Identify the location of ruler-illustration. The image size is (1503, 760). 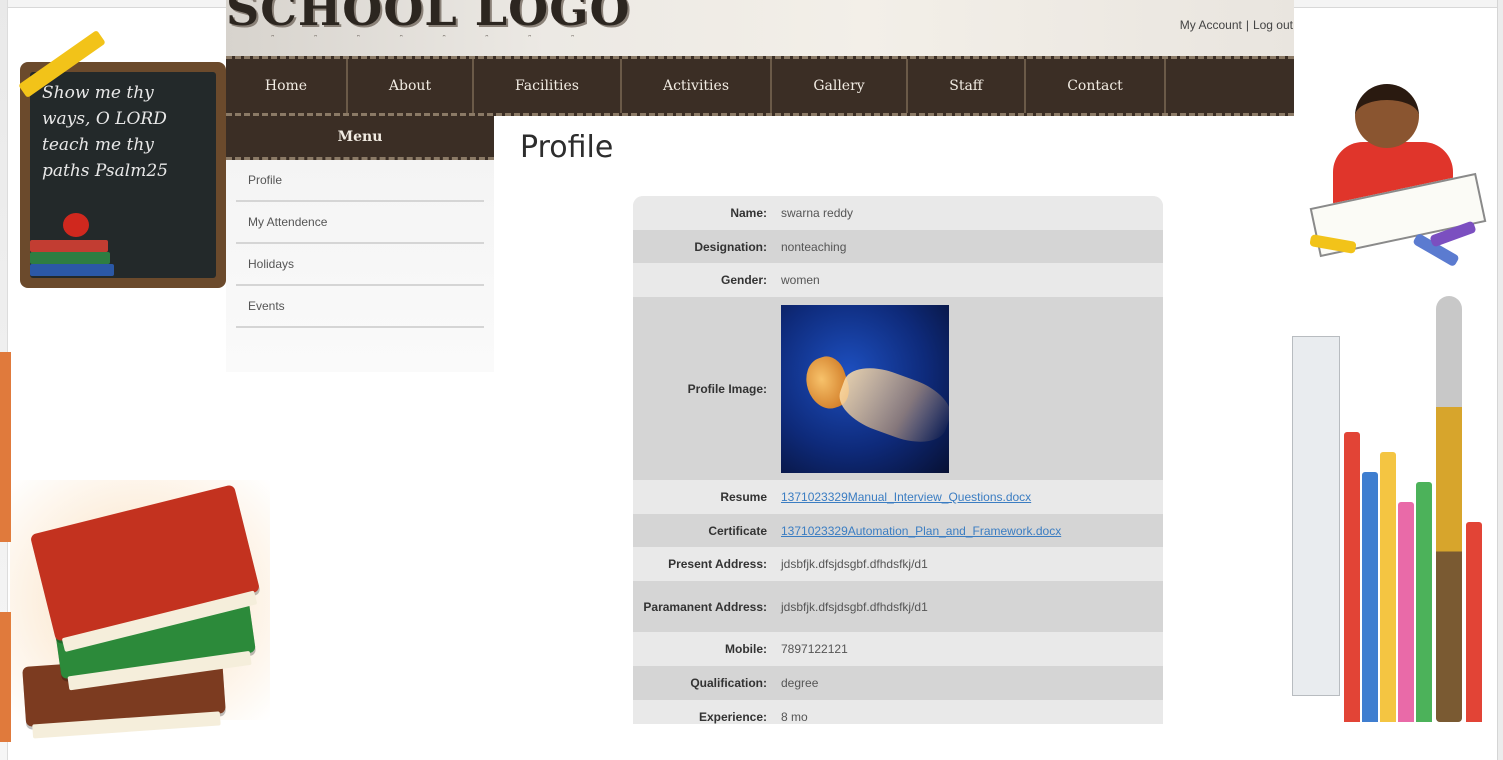
(1316, 516).